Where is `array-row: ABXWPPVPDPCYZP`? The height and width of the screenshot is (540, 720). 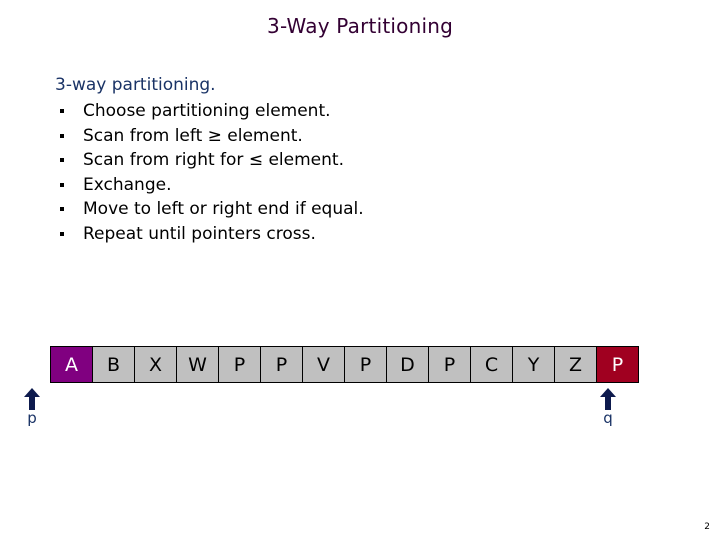
array-row: ABXWPPVPDPCYZP is located at coordinates (344, 364).